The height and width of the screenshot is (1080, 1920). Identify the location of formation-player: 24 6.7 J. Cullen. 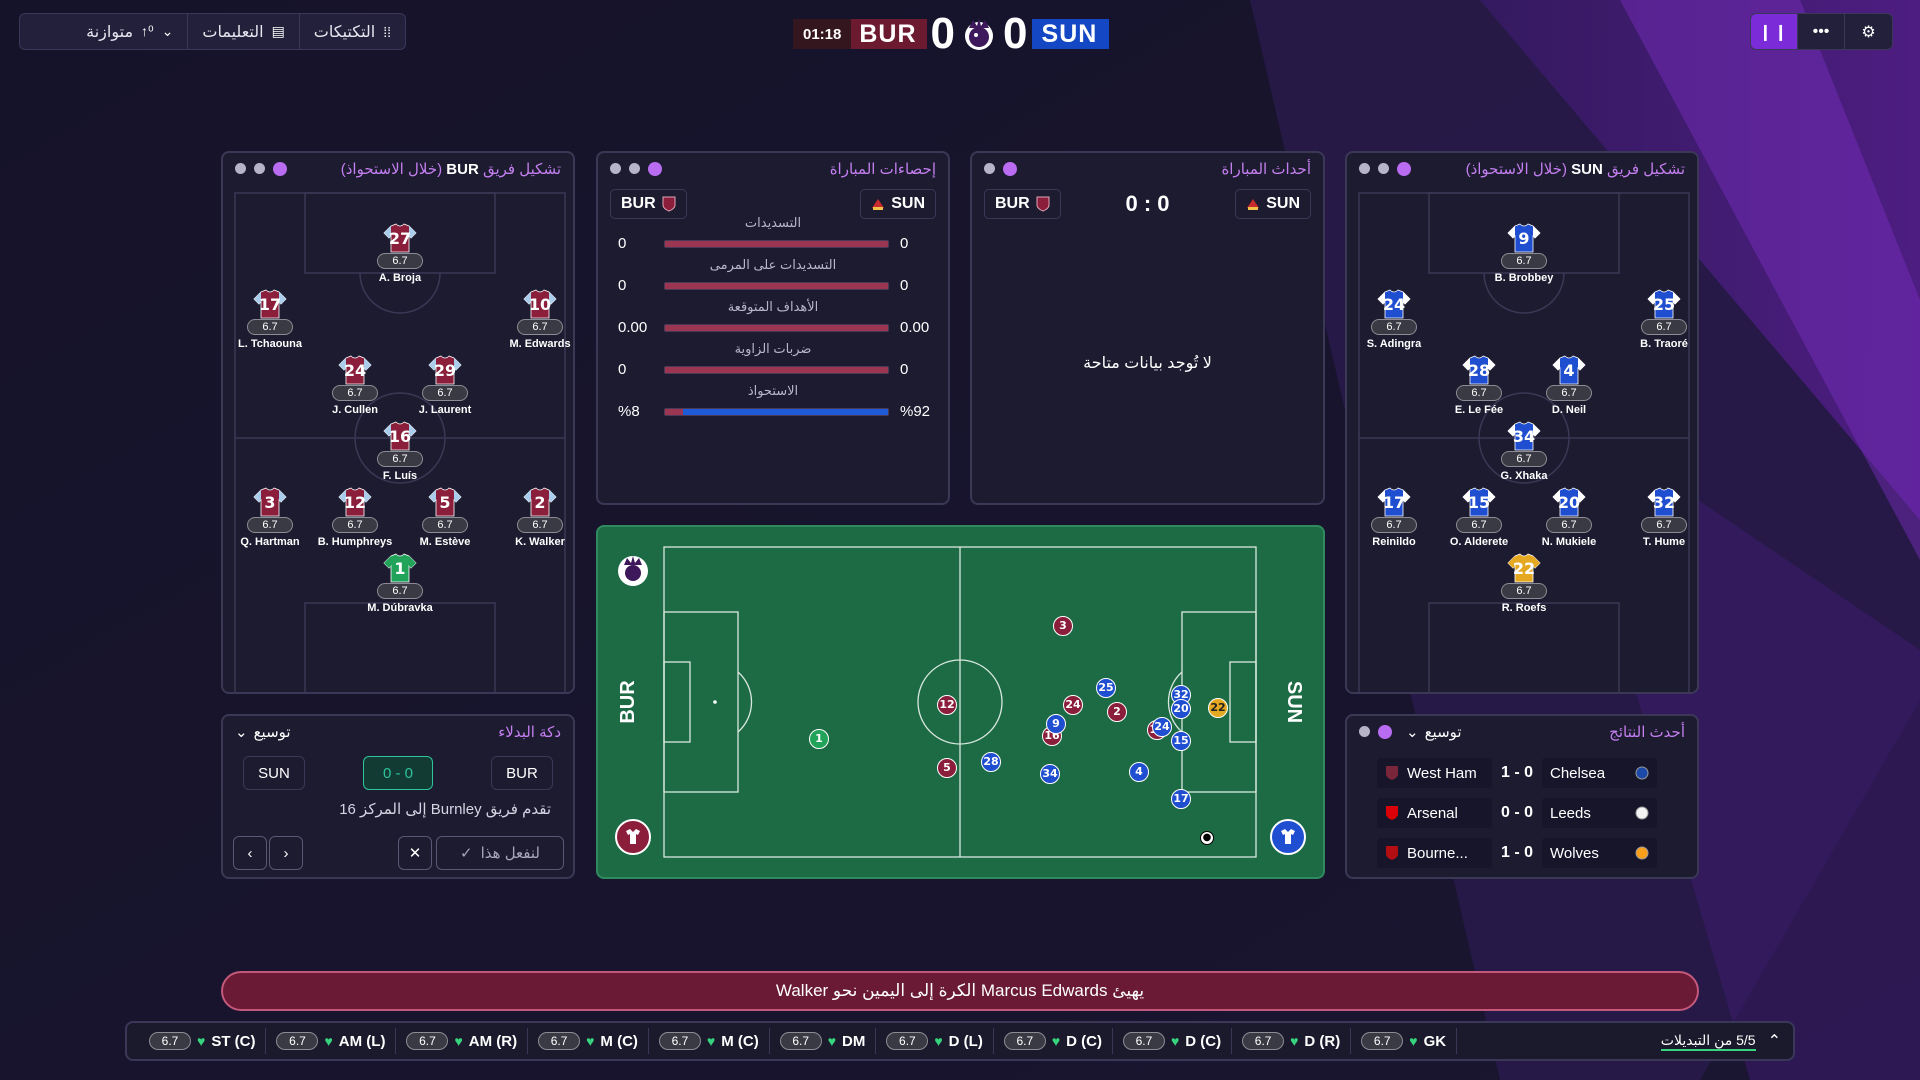
(355, 385).